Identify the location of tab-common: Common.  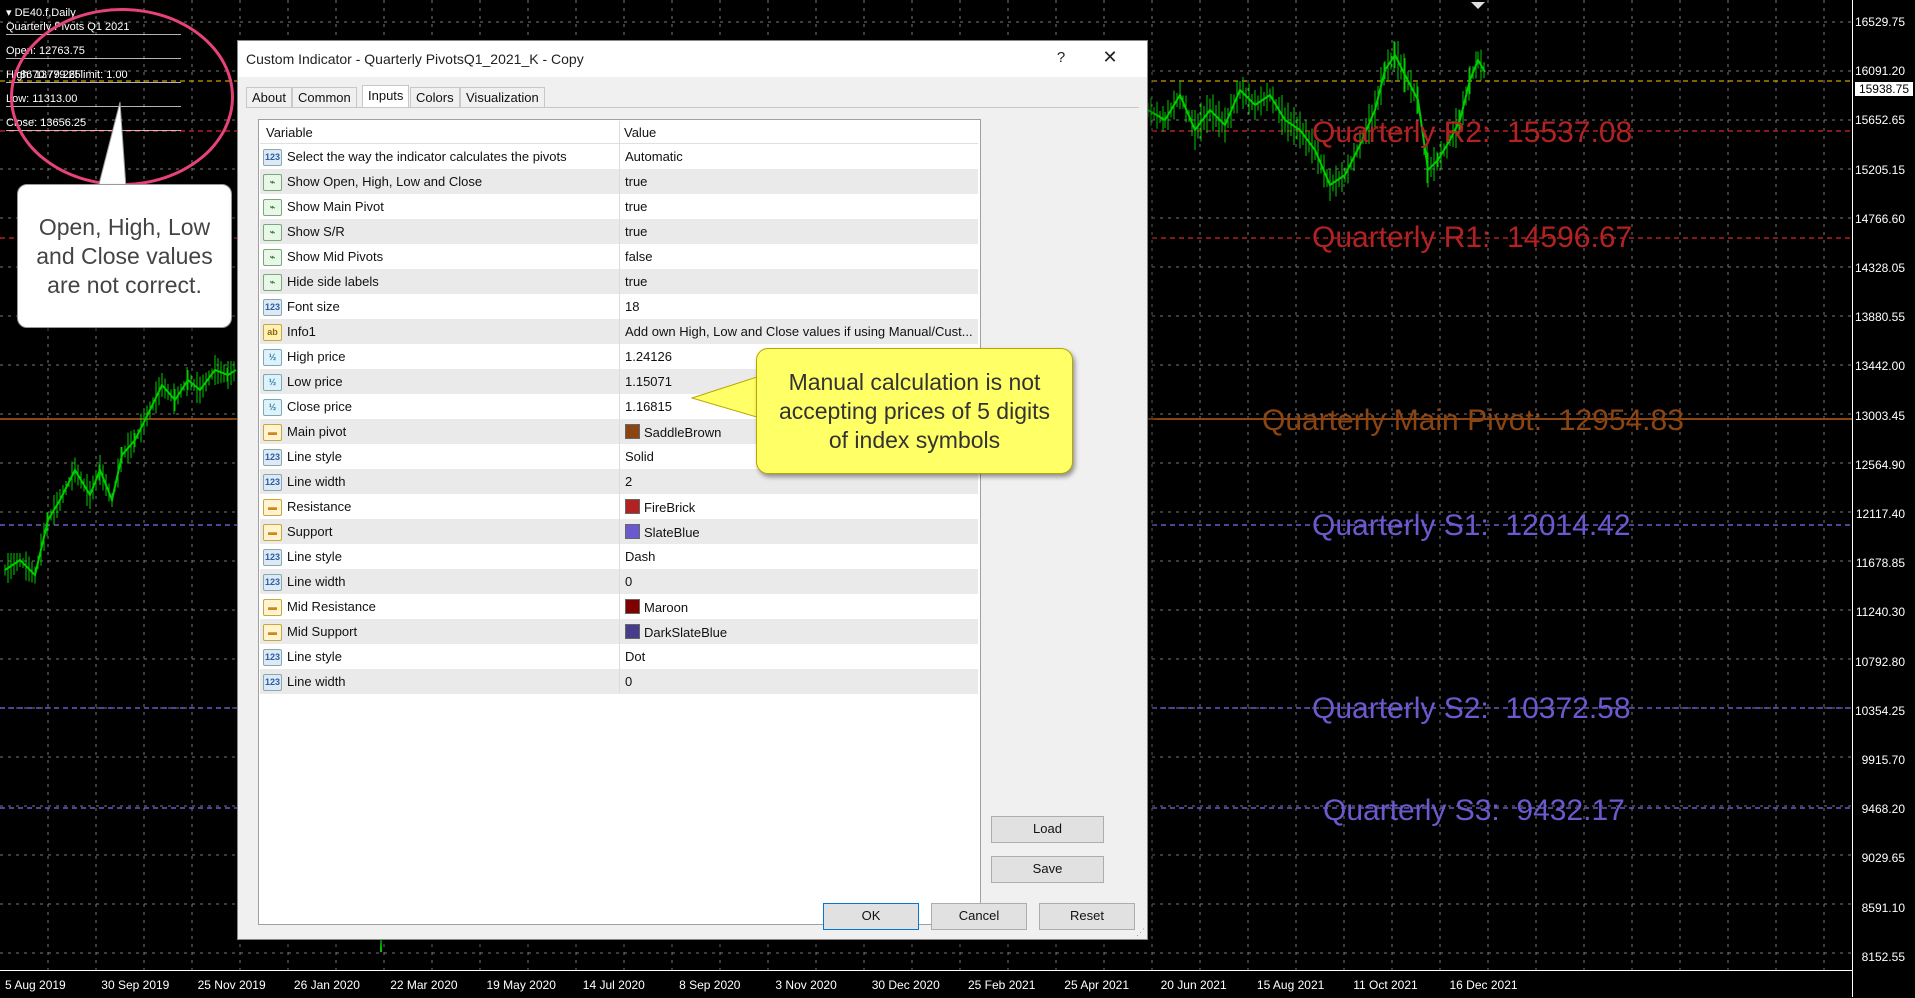
(324, 97).